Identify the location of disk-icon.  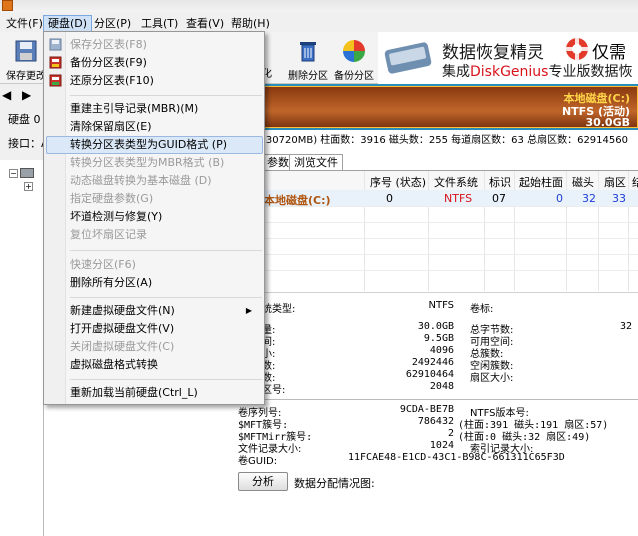
(27, 173).